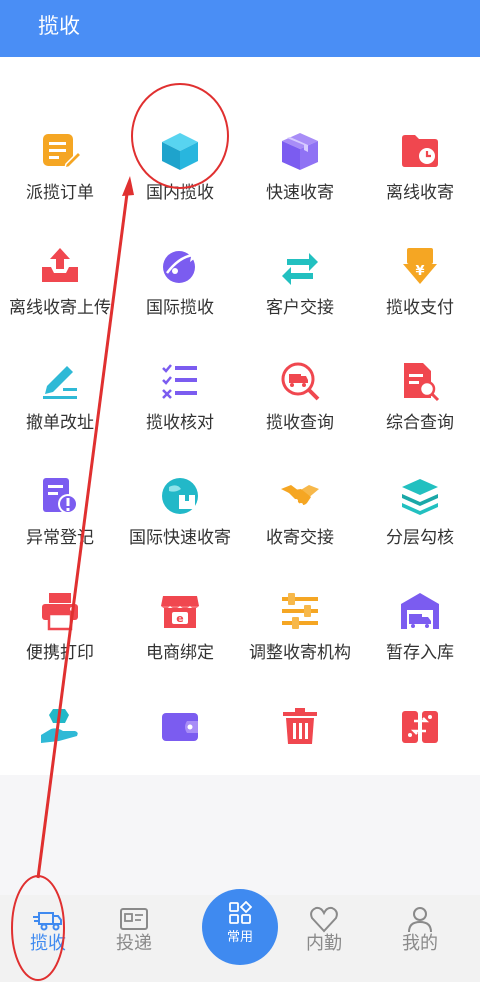 This screenshot has height=982, width=480. I want to click on grid-item-wallet, so click(180, 724).